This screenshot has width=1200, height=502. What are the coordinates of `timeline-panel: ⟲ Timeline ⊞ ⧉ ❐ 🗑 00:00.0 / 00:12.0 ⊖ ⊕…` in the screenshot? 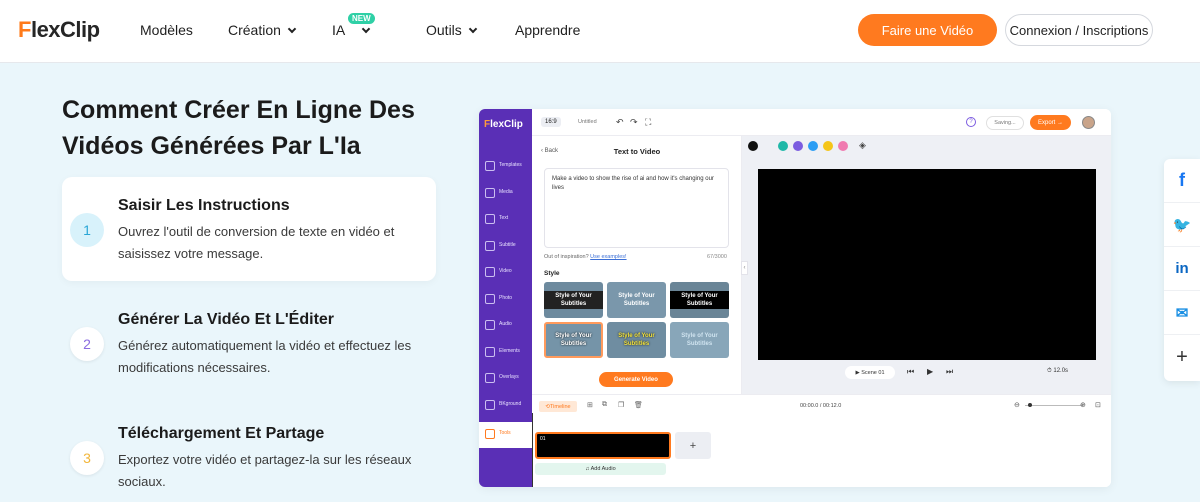 It's located at (821, 440).